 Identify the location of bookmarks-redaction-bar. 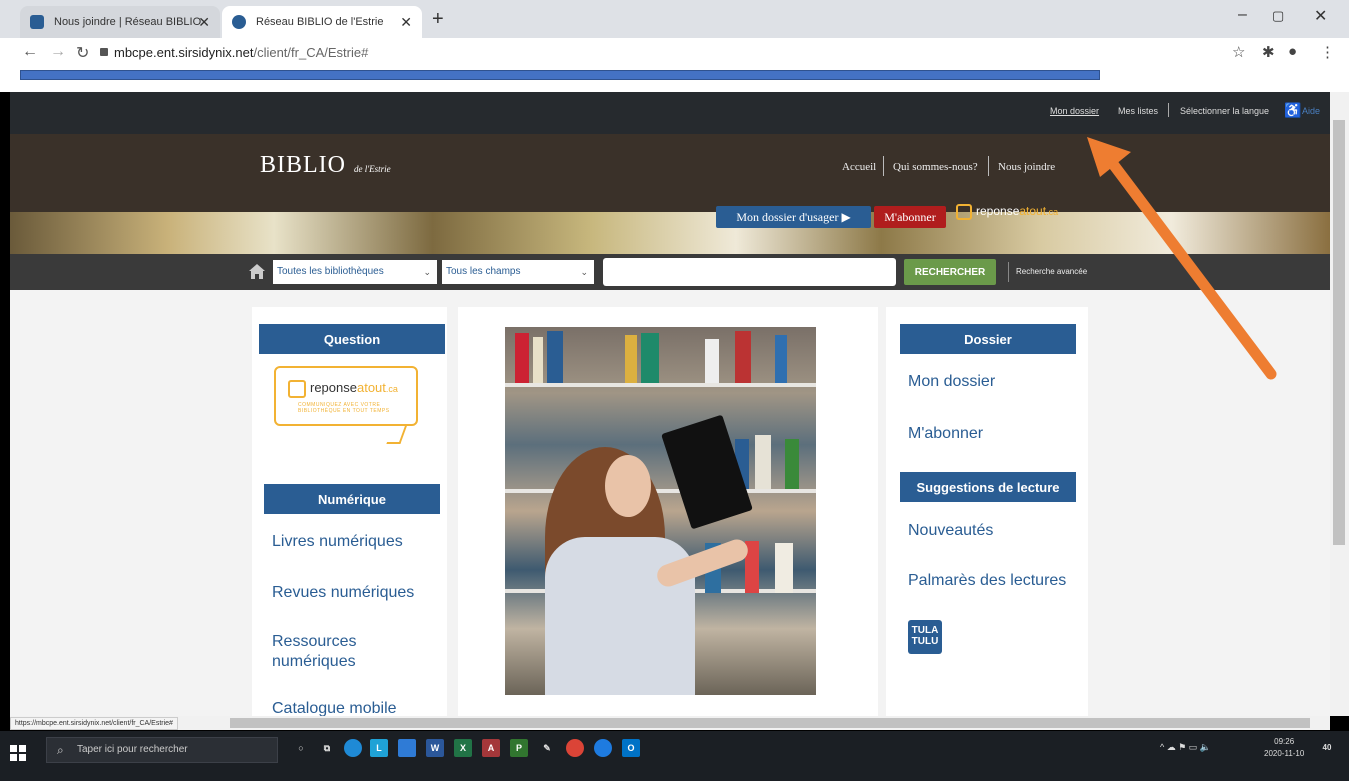
(560, 75).